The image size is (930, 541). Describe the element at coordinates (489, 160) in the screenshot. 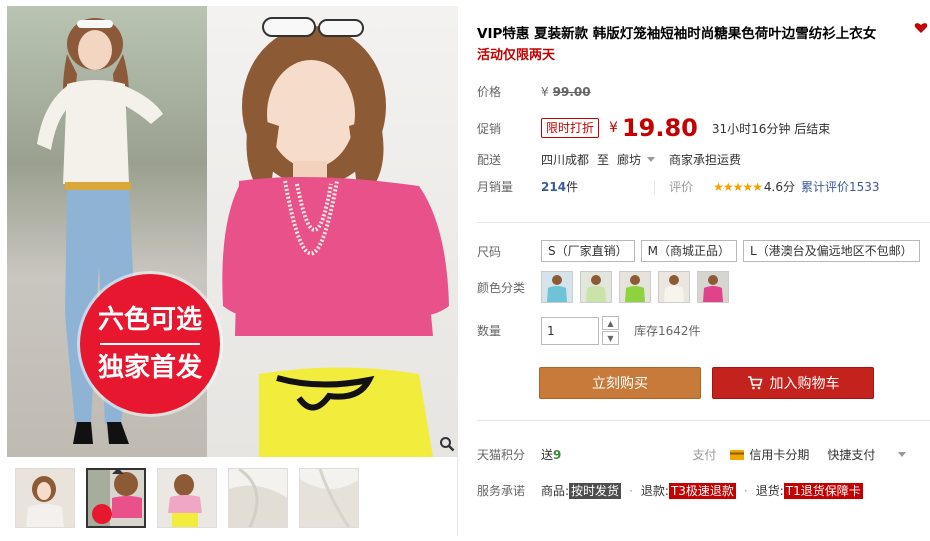

I see `shipping-label: 配送` at that location.